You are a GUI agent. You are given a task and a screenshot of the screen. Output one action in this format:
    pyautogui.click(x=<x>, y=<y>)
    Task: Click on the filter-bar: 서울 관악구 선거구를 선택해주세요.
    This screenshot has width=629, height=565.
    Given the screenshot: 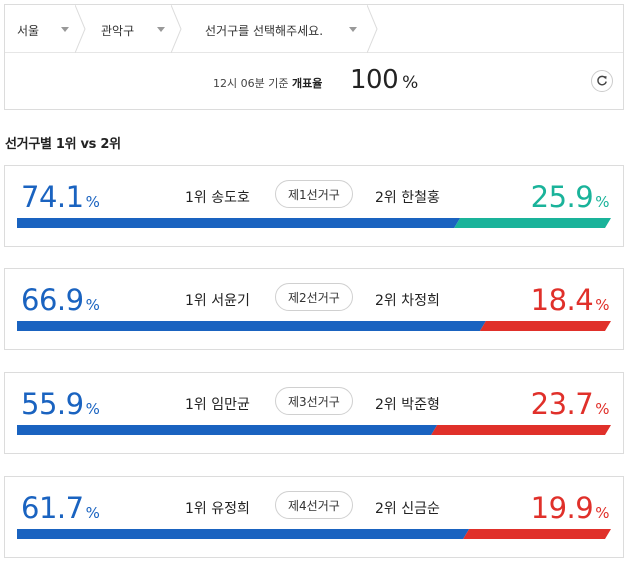 What is the action you would take?
    pyautogui.click(x=314, y=29)
    